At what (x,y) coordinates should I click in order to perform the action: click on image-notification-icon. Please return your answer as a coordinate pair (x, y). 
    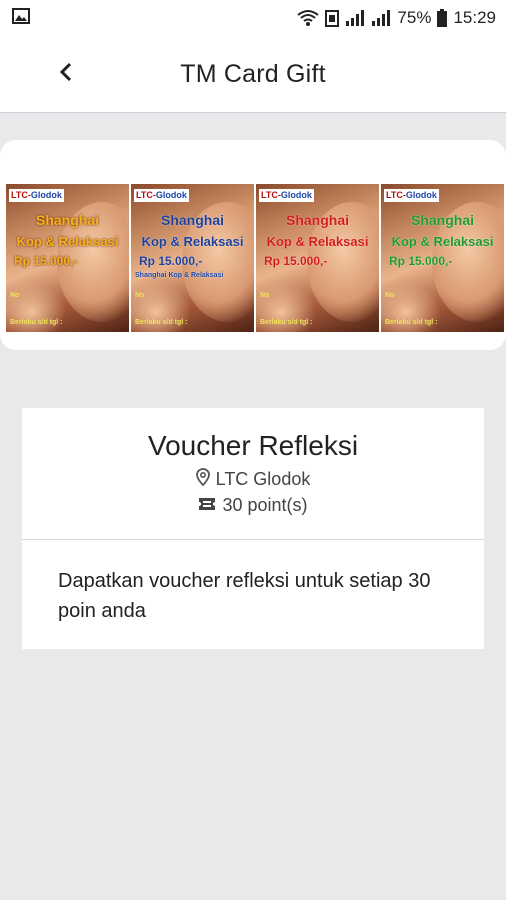
    Looking at the image, I should click on (21, 18).